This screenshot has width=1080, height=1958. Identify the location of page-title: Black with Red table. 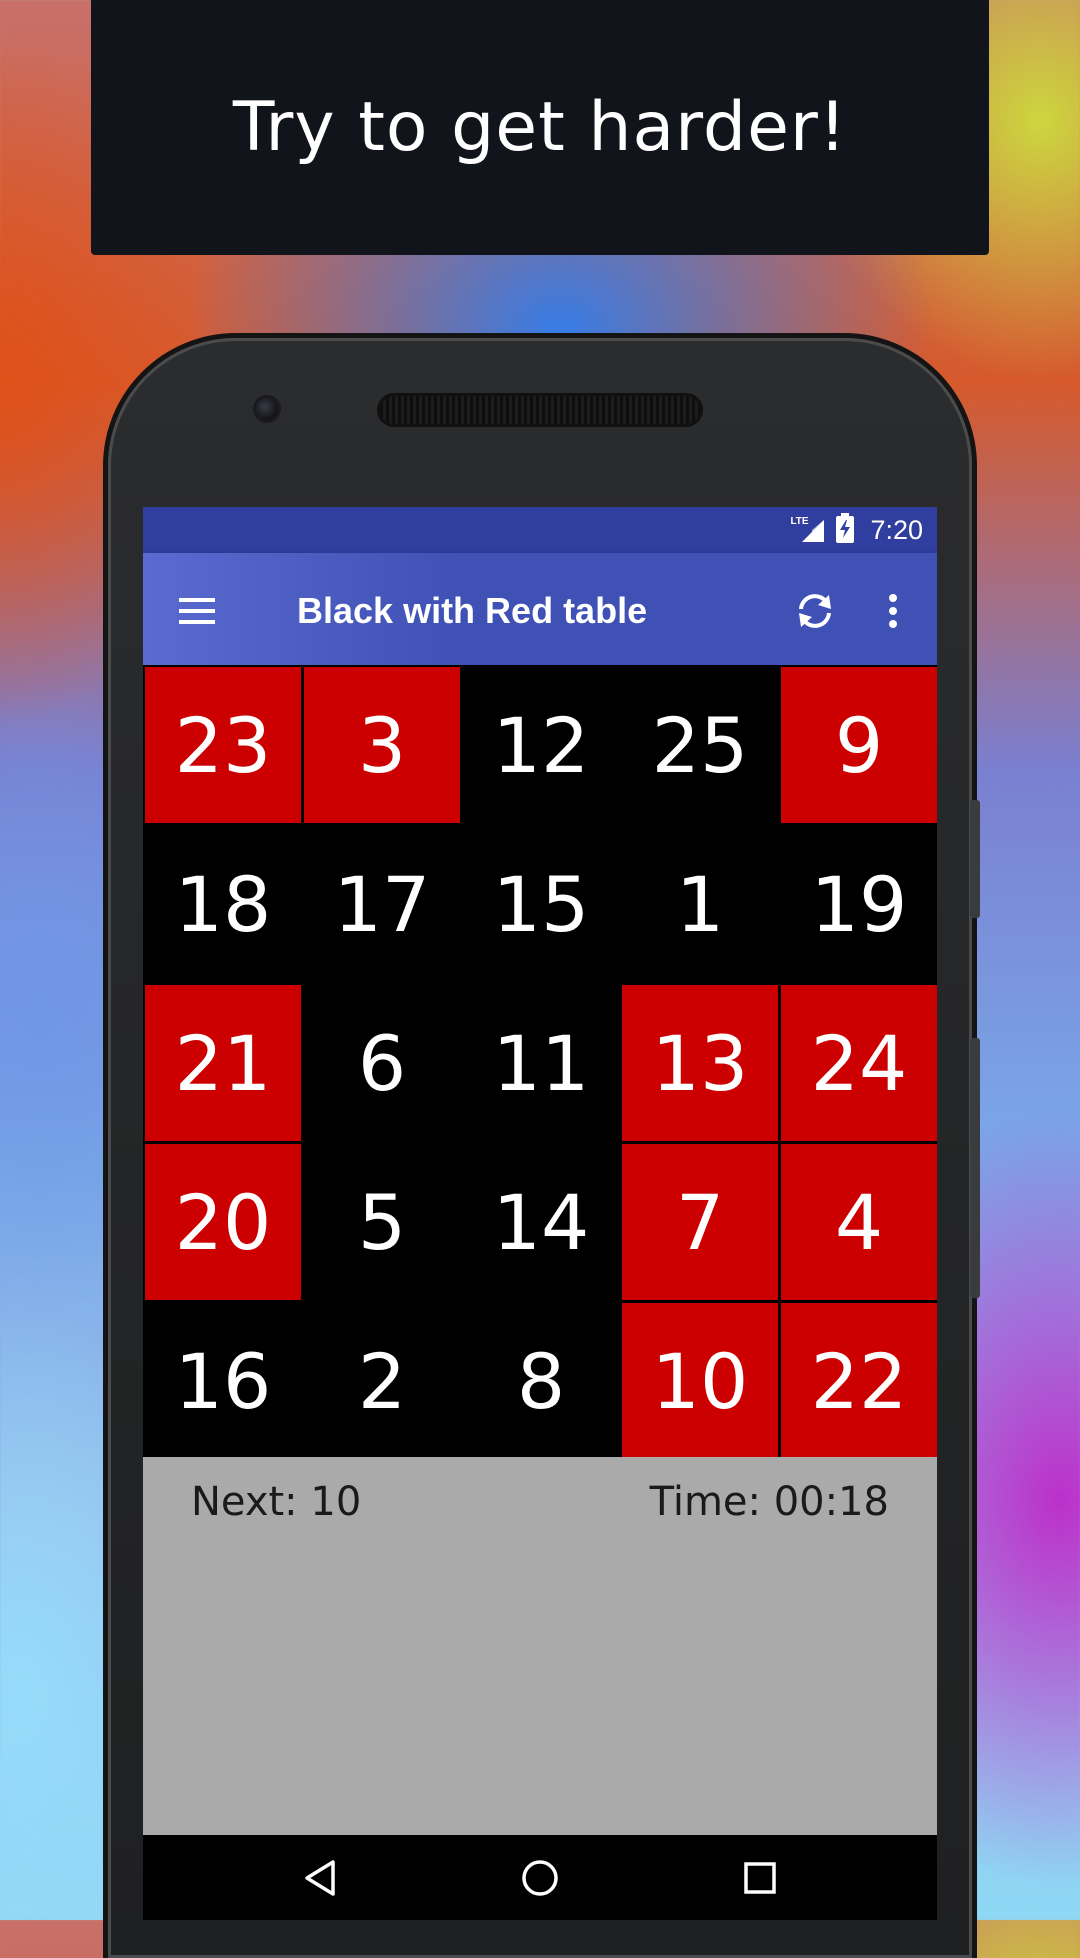
(472, 610).